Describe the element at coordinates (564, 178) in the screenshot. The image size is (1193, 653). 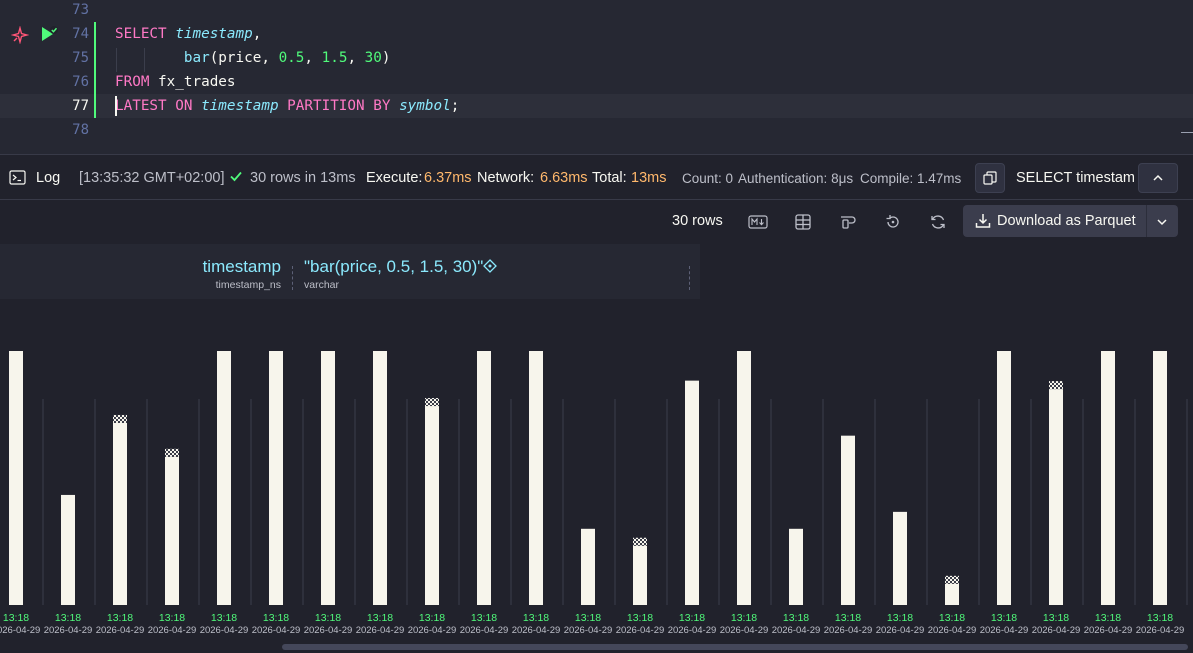
I see `network-time: 6.63ms` at that location.